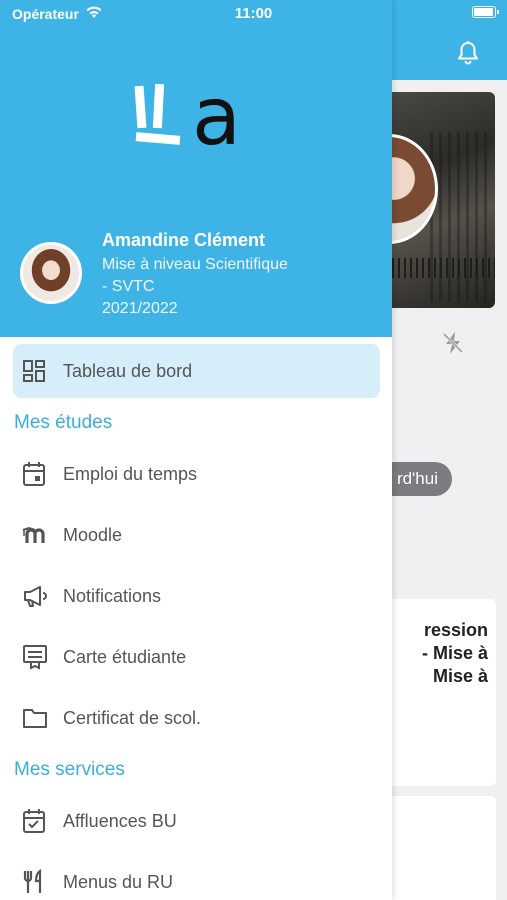 This screenshot has width=507, height=900. I want to click on profile-program: Mise à niveau Scientifique, so click(195, 264).